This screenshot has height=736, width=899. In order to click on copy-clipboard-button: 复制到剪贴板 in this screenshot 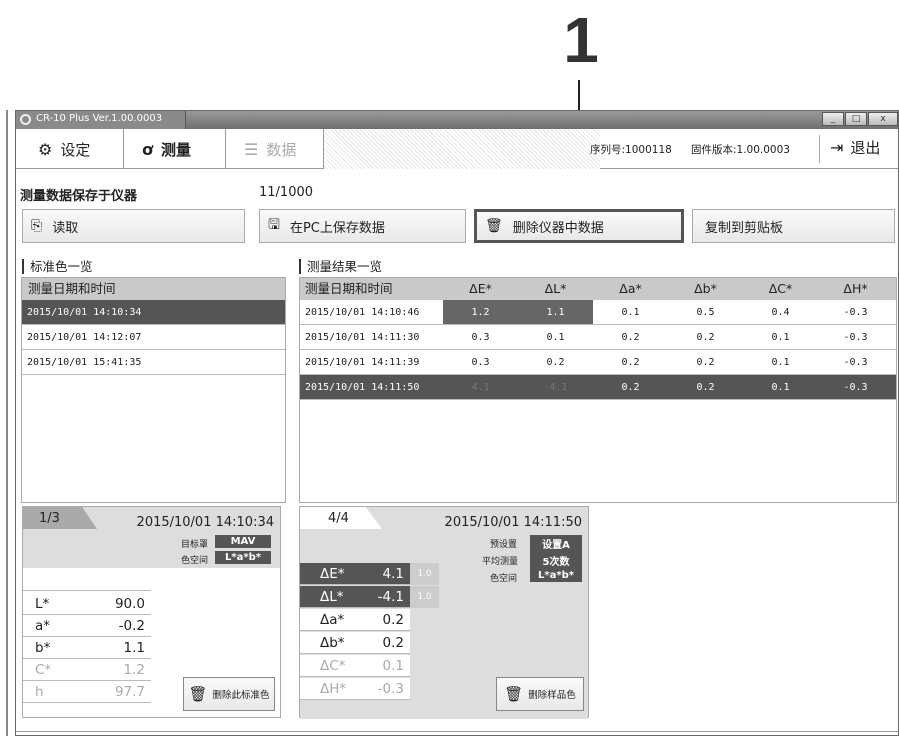, I will do `click(793, 226)`.